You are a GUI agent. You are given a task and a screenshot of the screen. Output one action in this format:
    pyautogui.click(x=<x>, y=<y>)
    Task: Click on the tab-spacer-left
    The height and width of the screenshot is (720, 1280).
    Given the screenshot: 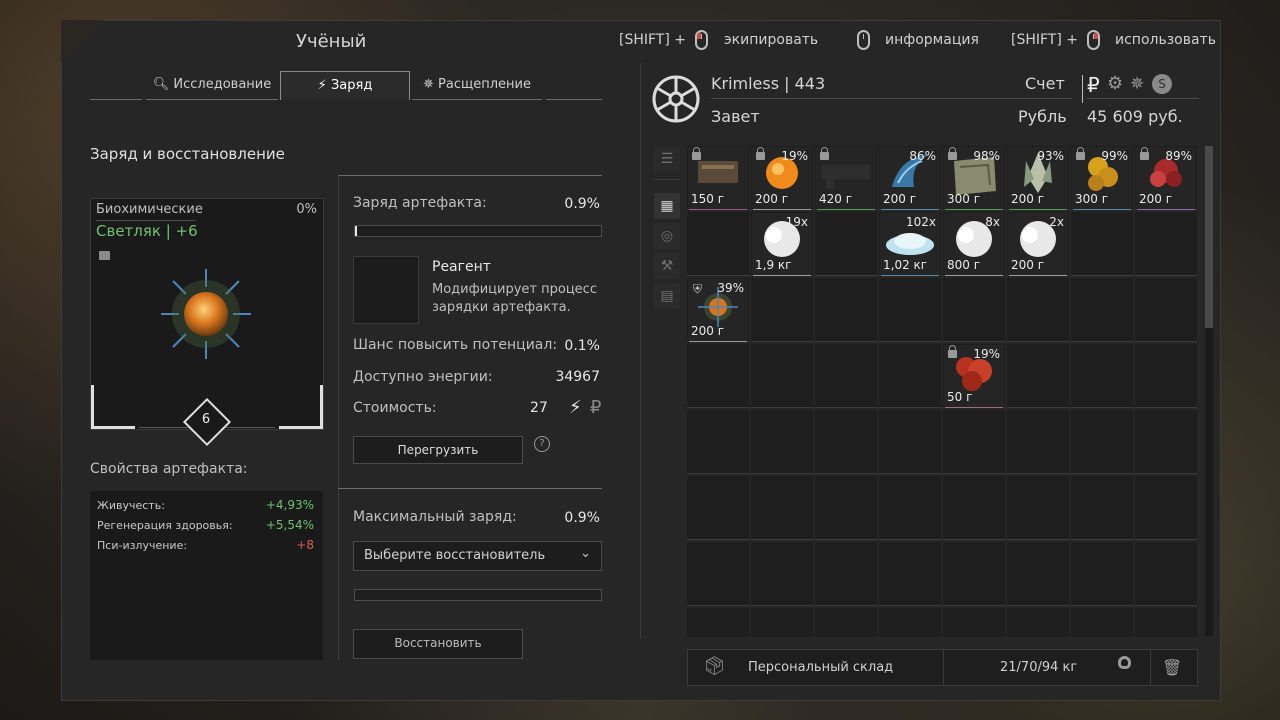 What is the action you would take?
    pyautogui.click(x=116, y=85)
    